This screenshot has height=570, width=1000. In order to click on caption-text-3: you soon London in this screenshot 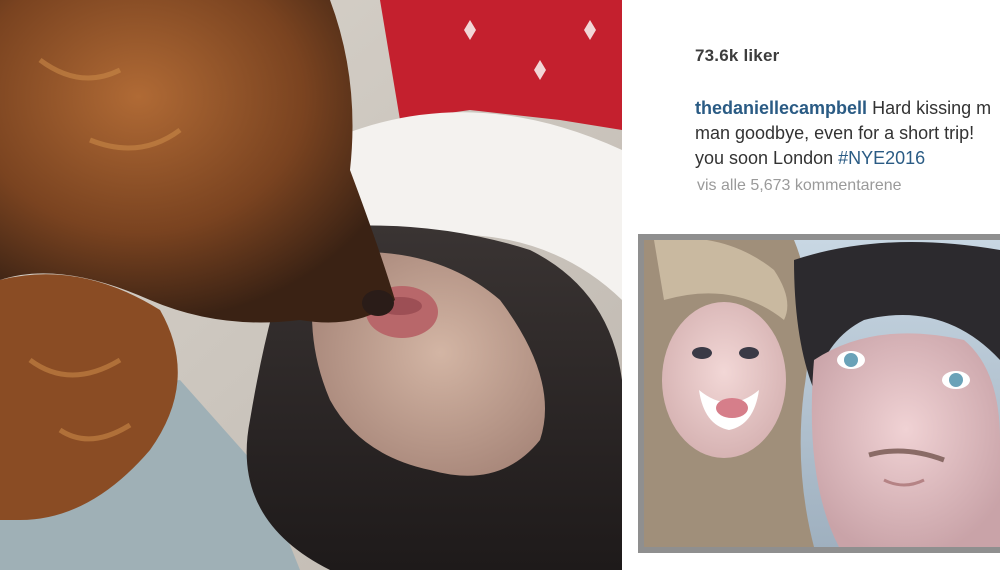, I will do `click(767, 158)`.